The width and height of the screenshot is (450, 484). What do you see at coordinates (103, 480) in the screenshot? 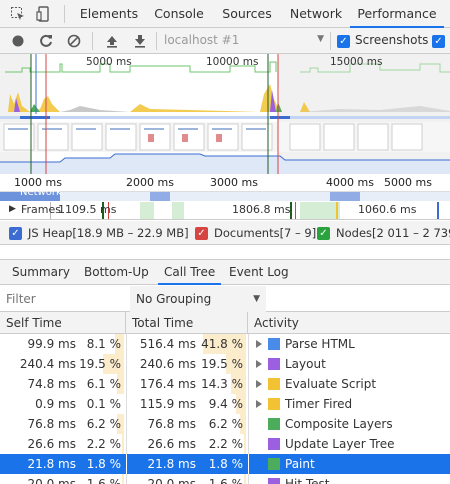
I see `self-time-percent: 1.6 %` at bounding box center [103, 480].